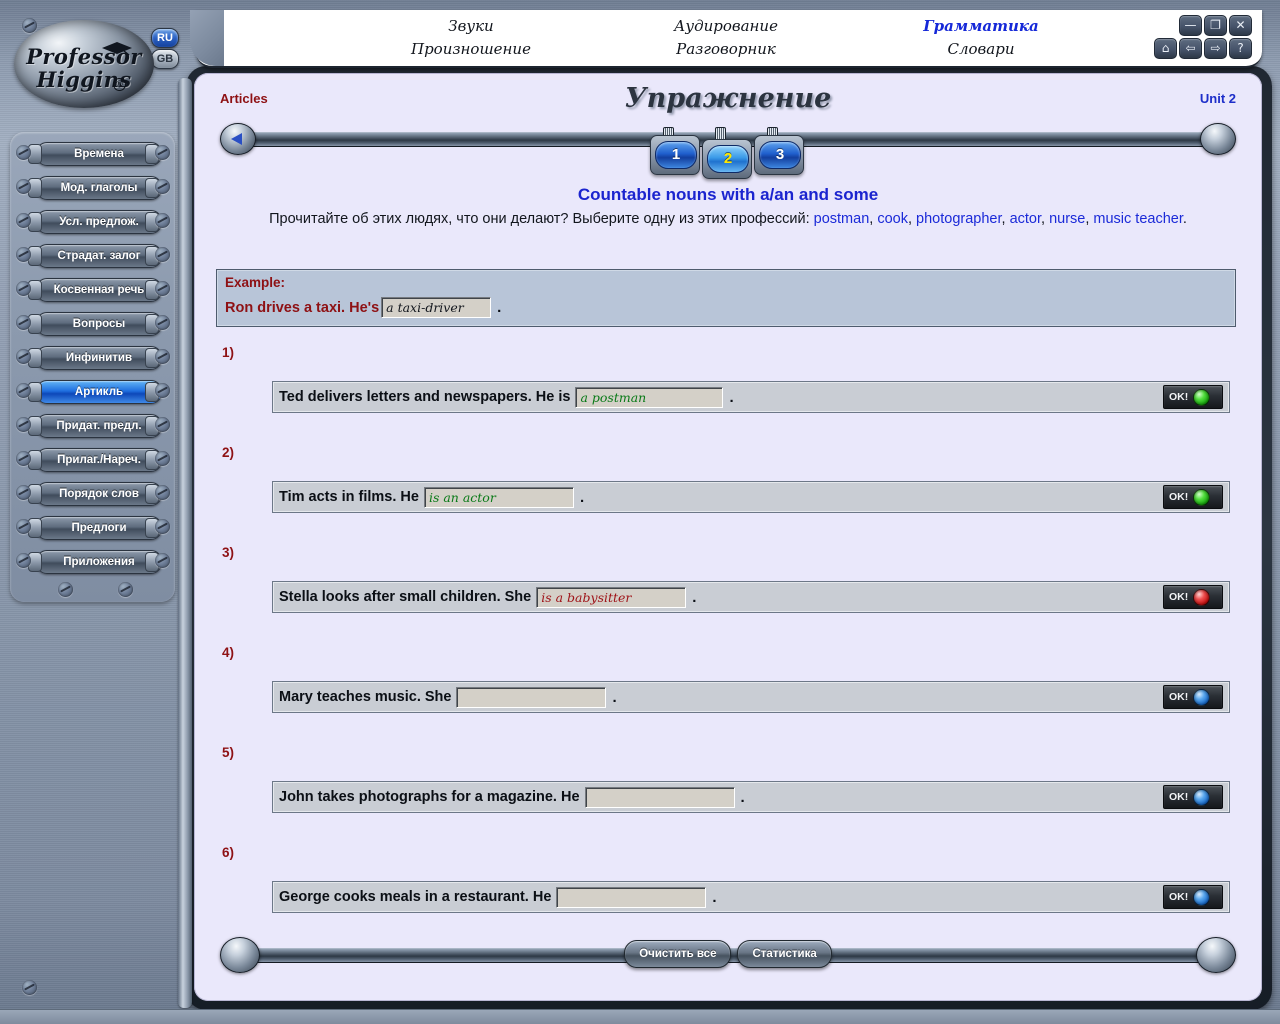 This screenshot has width=1280, height=1024. What do you see at coordinates (1240, 25) in the screenshot?
I see `close-icon: ✕` at bounding box center [1240, 25].